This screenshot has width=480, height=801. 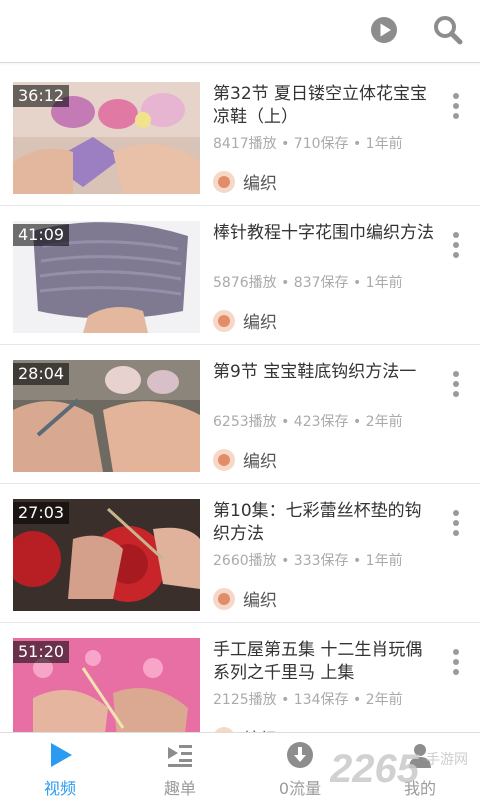 I want to click on tab-videos: 视频, so click(x=60, y=767).